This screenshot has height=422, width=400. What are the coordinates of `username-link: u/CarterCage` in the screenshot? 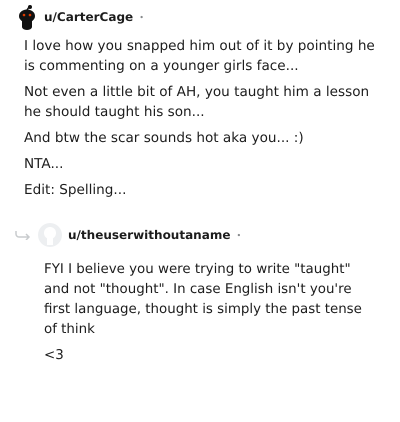 It's located at (89, 17).